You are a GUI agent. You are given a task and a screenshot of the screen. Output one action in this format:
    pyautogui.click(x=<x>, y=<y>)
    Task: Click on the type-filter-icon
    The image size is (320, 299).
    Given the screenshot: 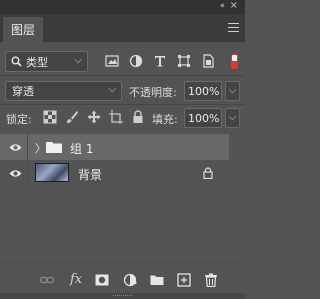 What is the action you would take?
    pyautogui.click(x=160, y=61)
    